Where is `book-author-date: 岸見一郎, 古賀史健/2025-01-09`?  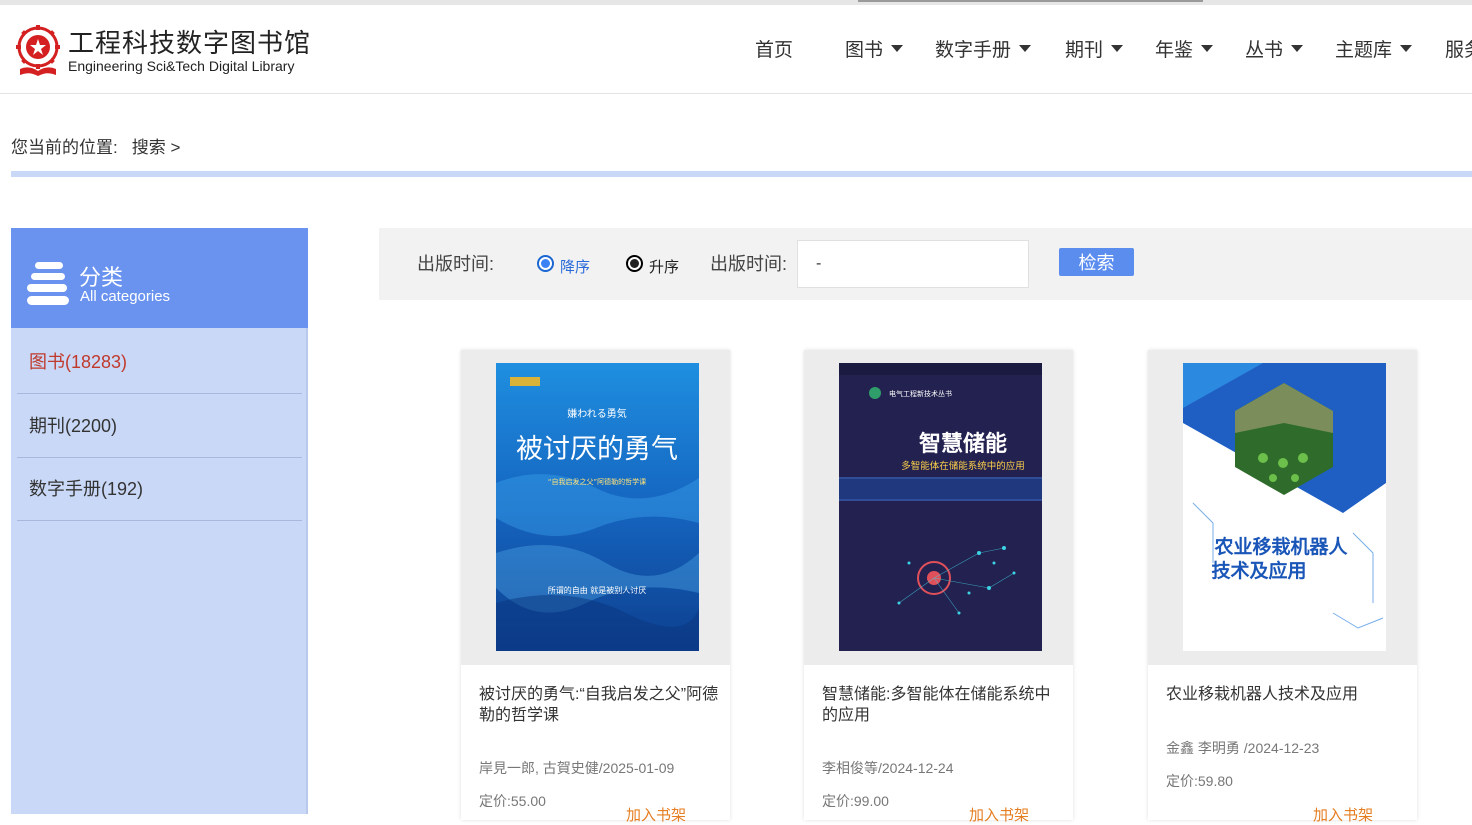 book-author-date: 岸見一郎, 古賀史健/2025-01-09 is located at coordinates (577, 768).